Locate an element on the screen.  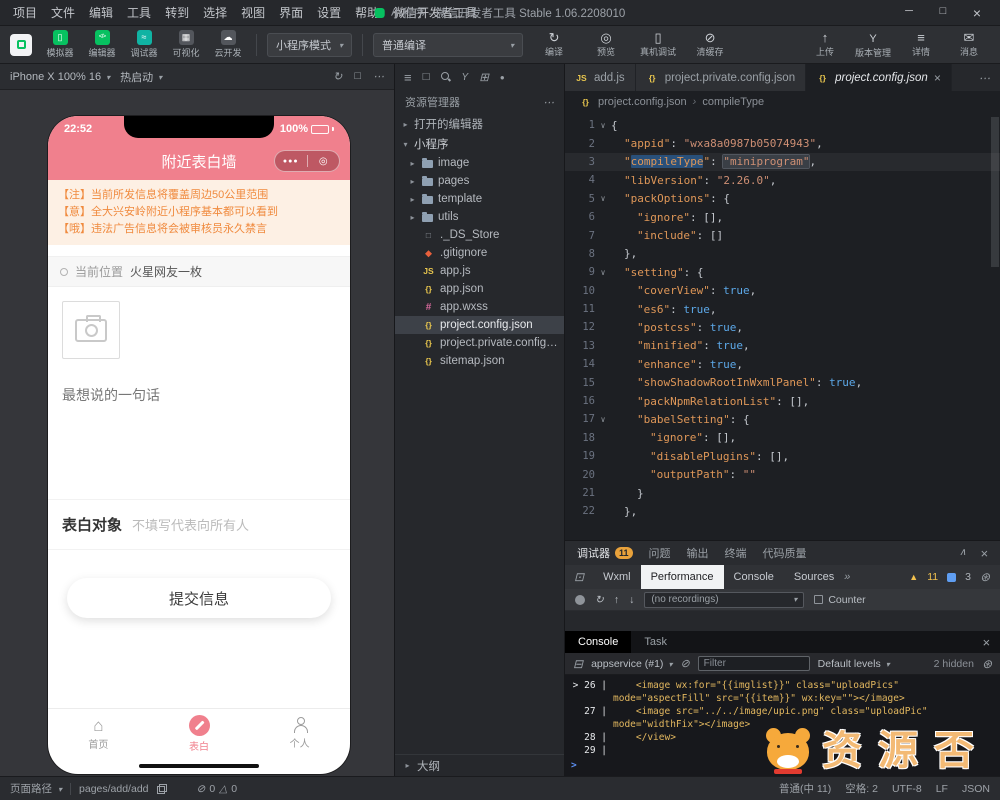
submit-button: 提交信息 is located at coordinates (199, 598).